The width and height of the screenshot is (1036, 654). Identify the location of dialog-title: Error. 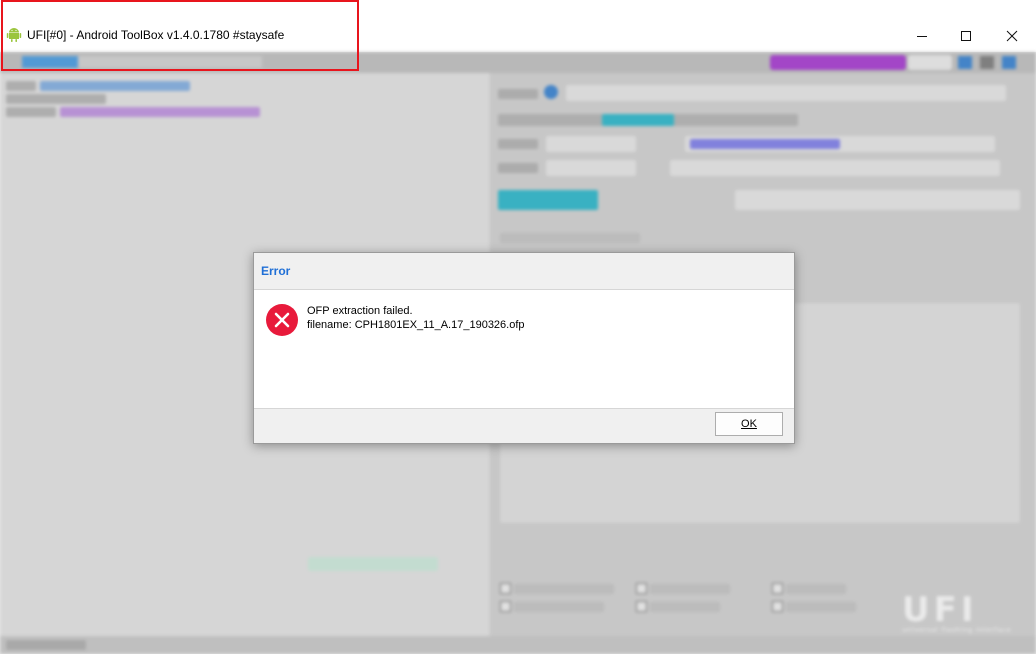
(276, 271).